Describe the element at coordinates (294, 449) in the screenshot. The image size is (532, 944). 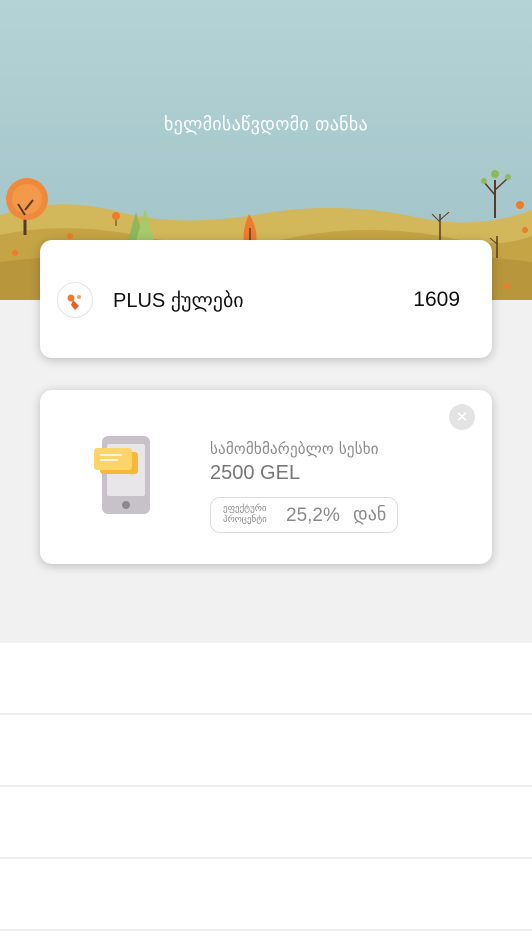
I see `loan-type-label: სამომხმარებლო სესხი` at that location.